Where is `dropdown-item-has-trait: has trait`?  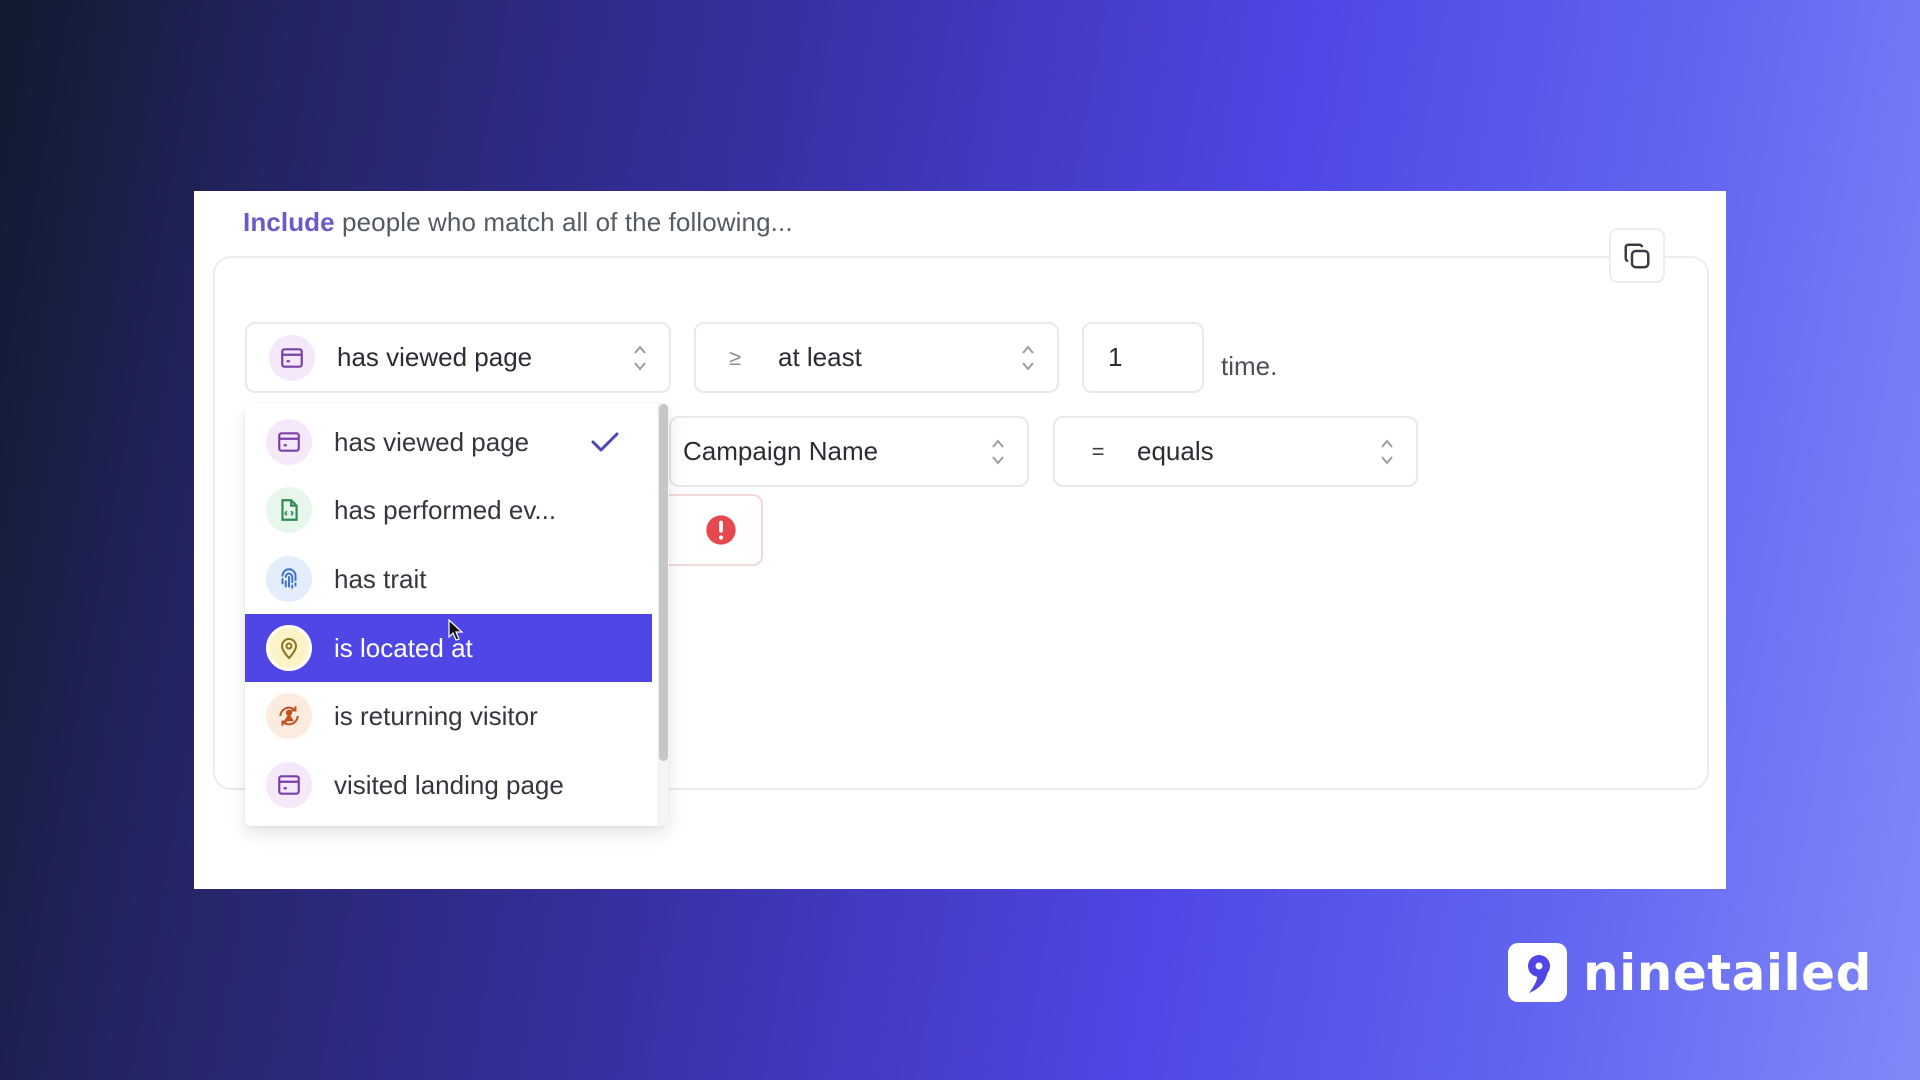 dropdown-item-has-trait: has trait is located at coordinates (448, 579).